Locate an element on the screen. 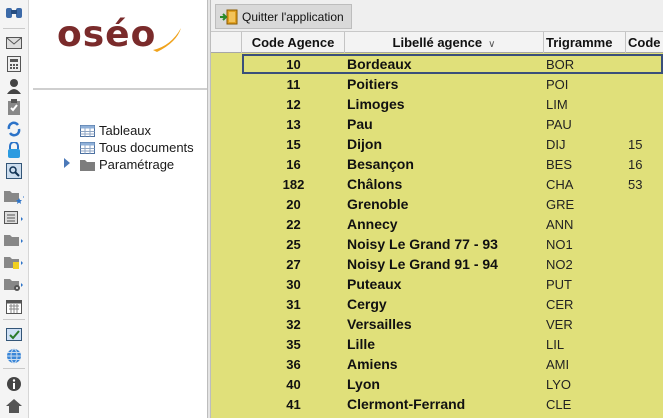  cell-libelle-agence: Limoges is located at coordinates (376, 104).